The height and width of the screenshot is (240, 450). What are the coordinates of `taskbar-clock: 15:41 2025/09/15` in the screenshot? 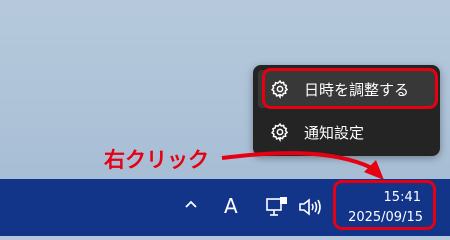 It's located at (384, 205).